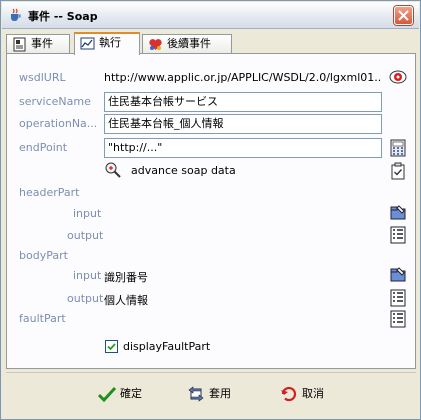 This screenshot has width=421, height=420. I want to click on title-bar: 事件 -- Soap, so click(210, 15).